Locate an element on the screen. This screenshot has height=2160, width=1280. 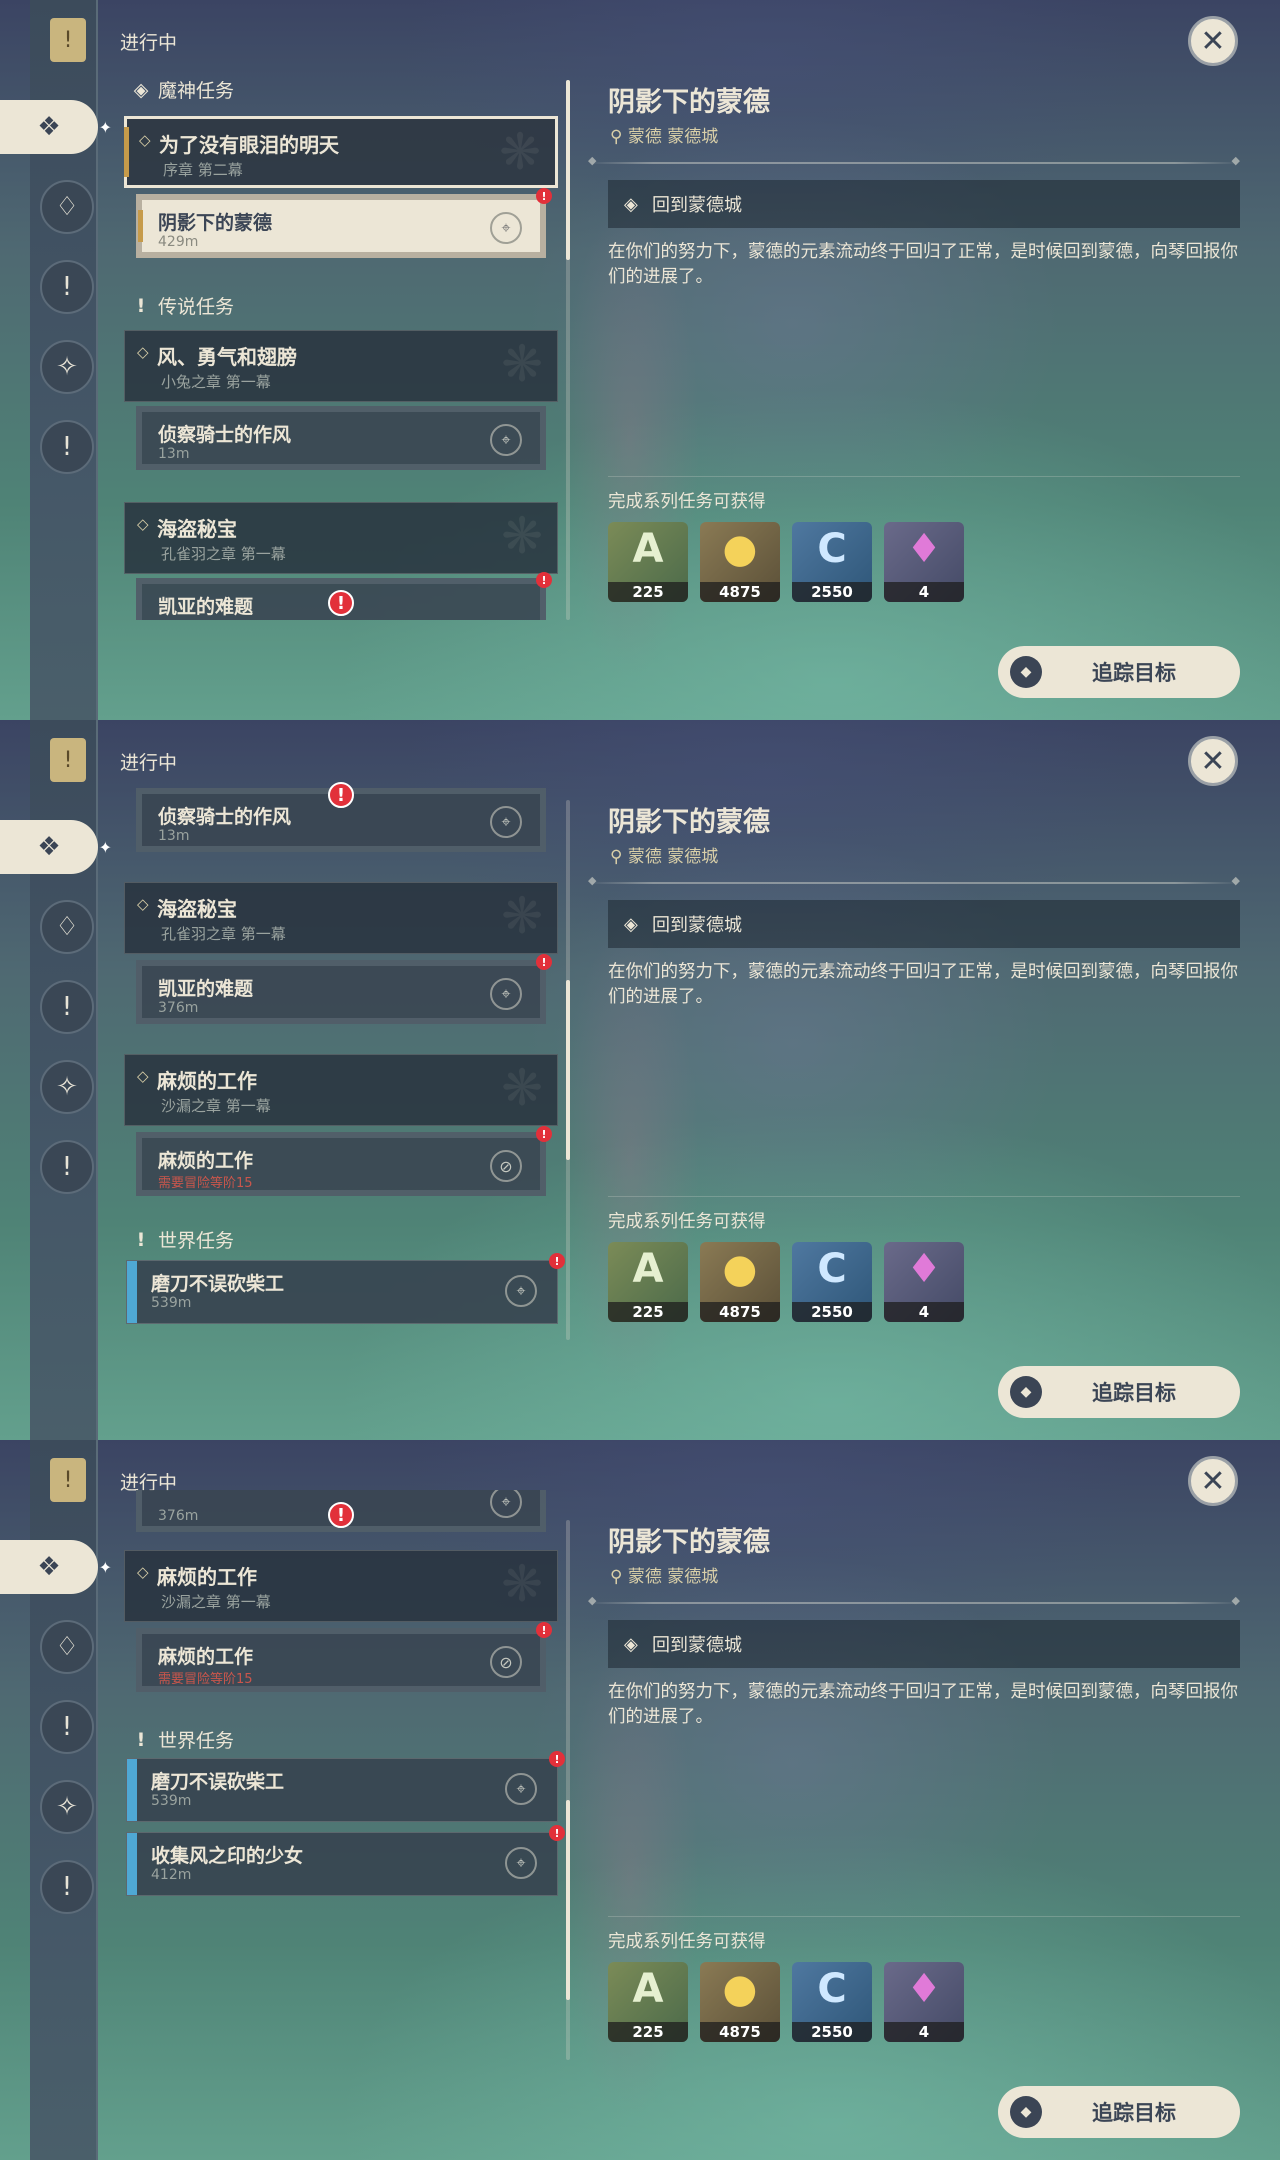
locked-icon: ⊘ is located at coordinates (506, 1662).